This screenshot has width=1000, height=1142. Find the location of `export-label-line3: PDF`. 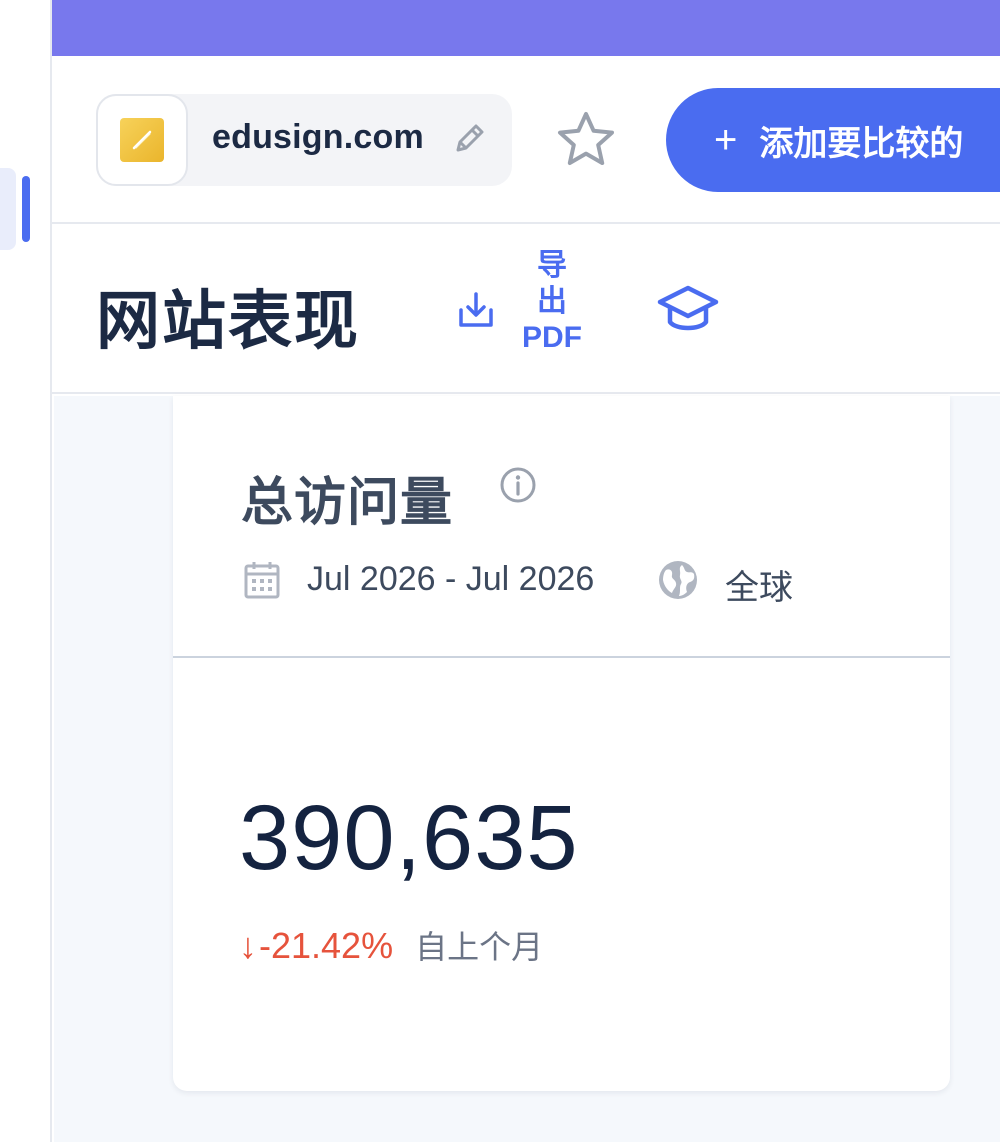

export-label-line3: PDF is located at coordinates (552, 337).